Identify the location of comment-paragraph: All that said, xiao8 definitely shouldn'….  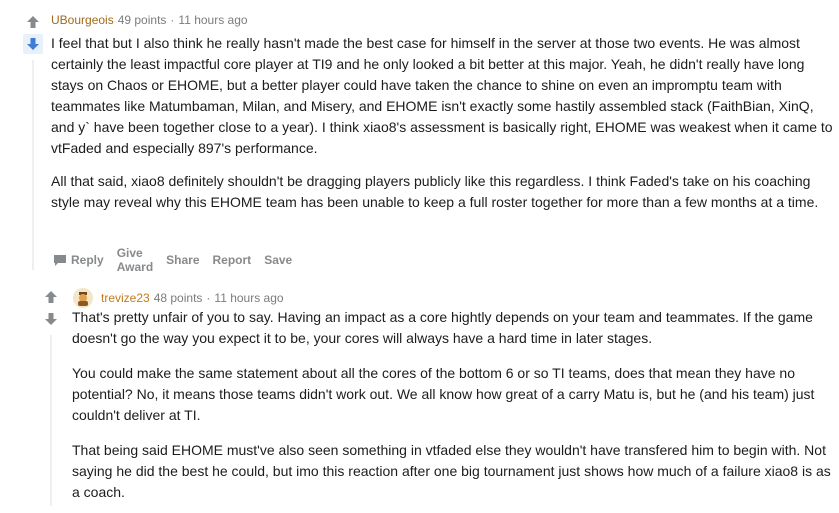
(435, 191).